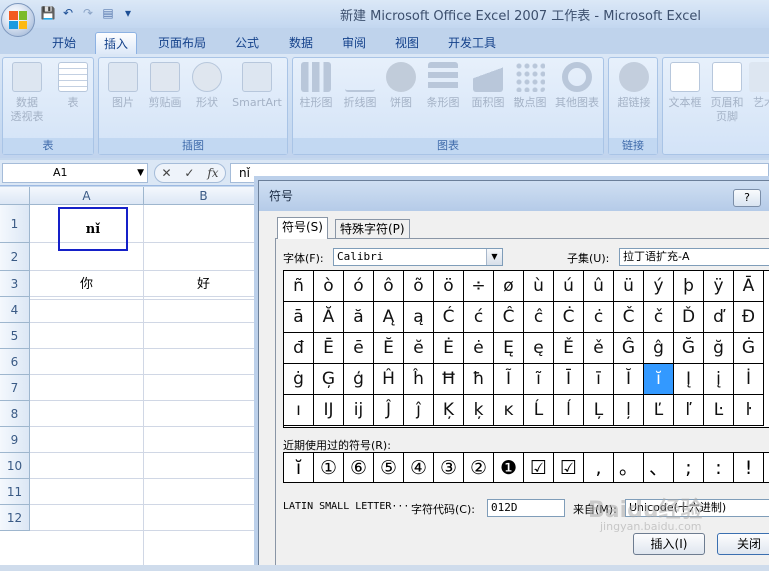 This screenshot has width=769, height=571. I want to click on insert-button: 插入(I), so click(669, 544).